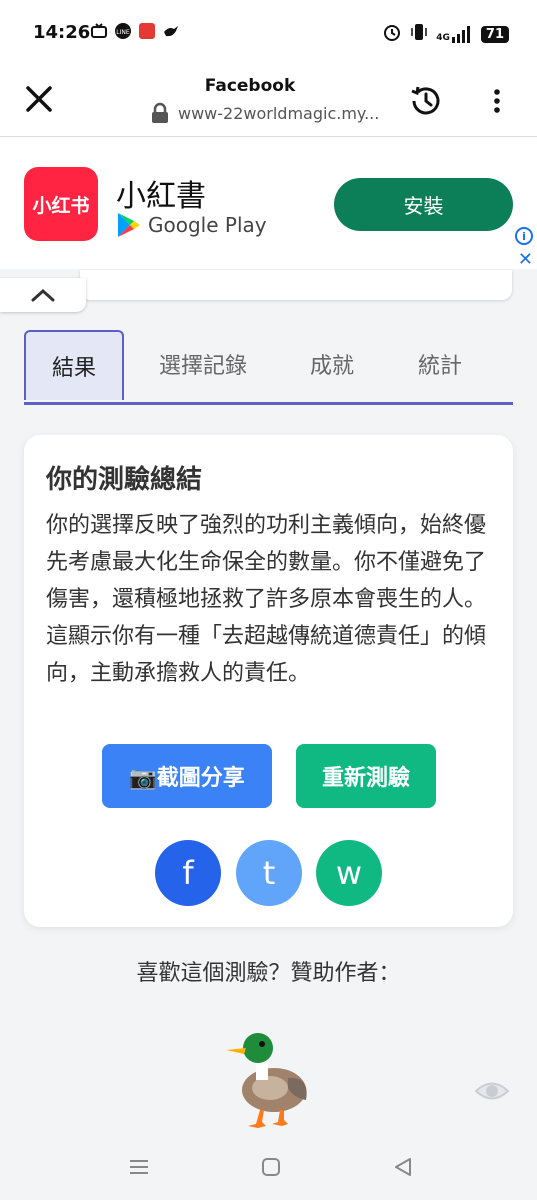  Describe the element at coordinates (454, 34) in the screenshot. I see `signal-icon: 4G` at that location.